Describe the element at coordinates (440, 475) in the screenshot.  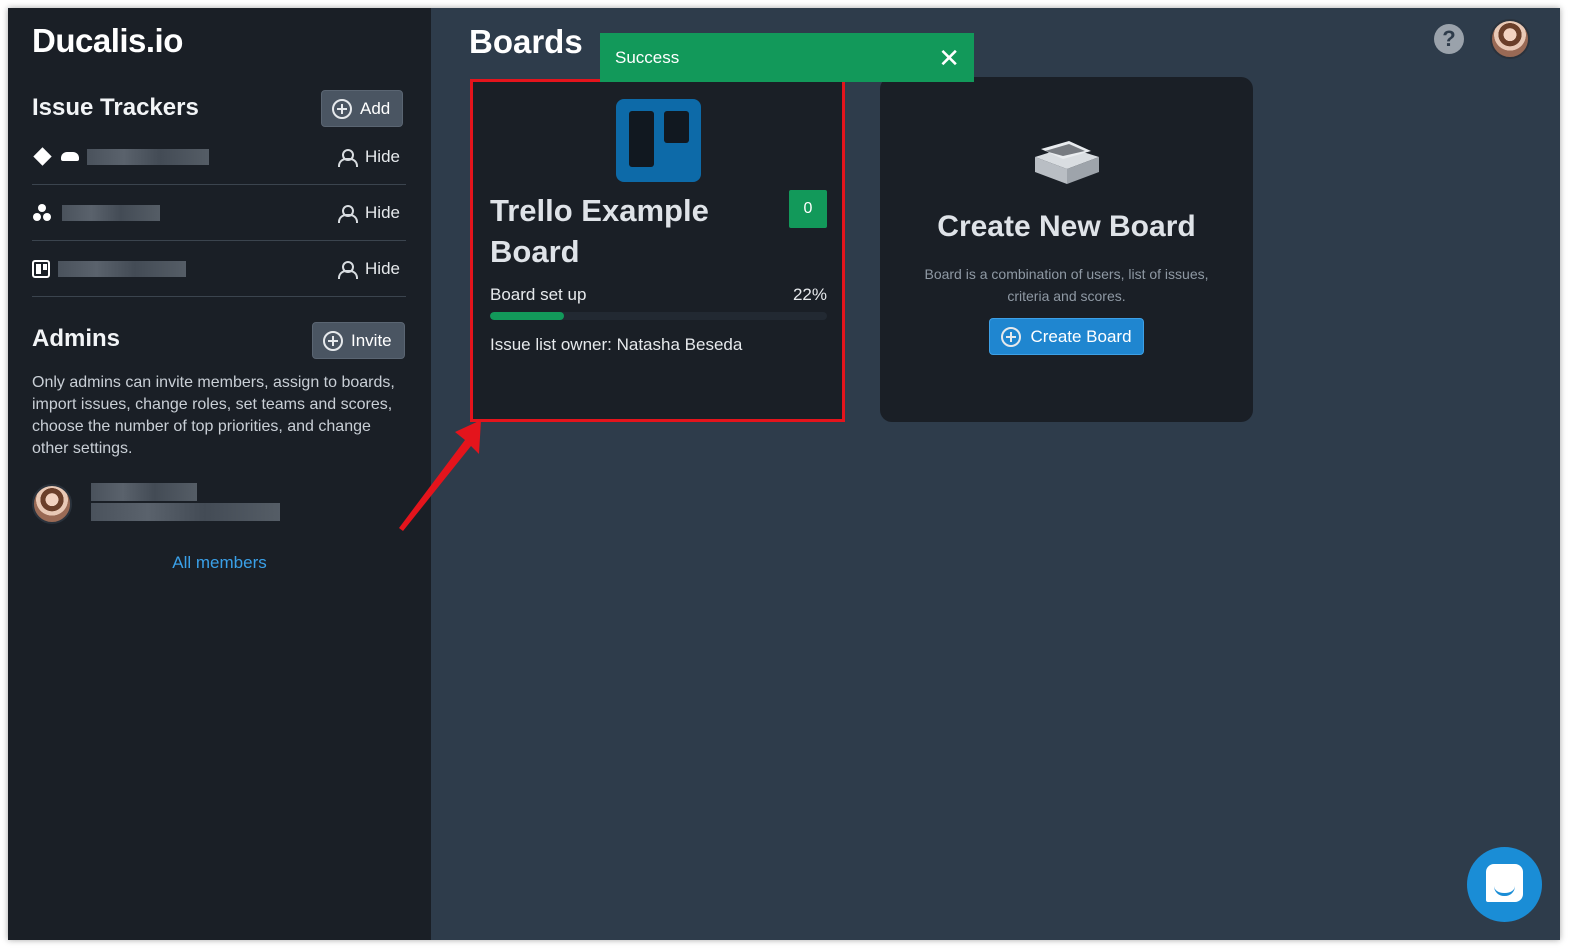
I see `annotation-arrow-icon` at that location.